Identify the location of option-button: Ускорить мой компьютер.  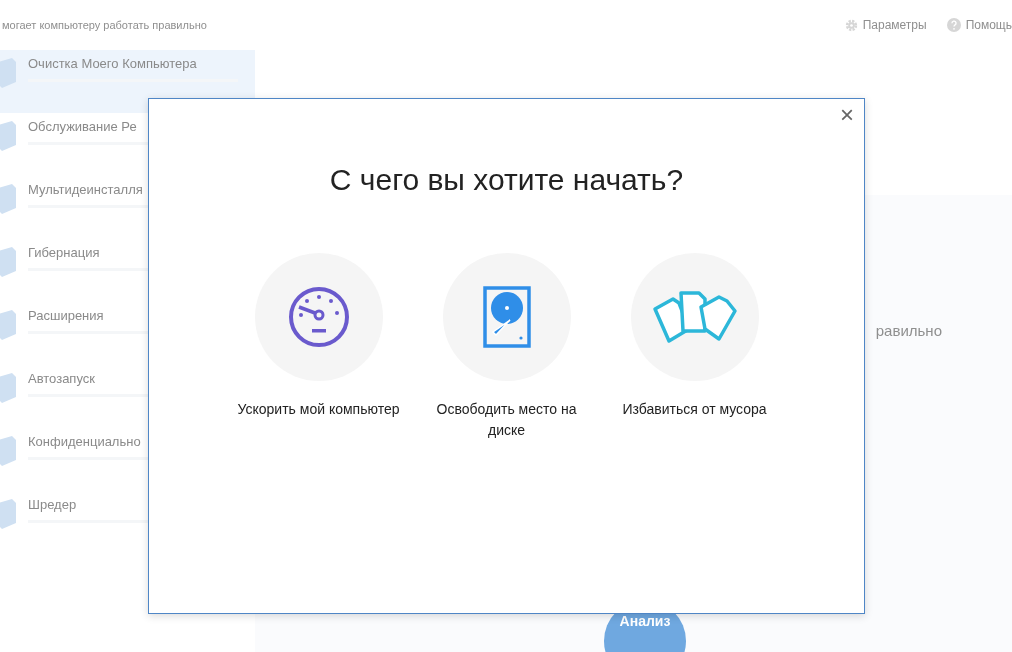
(318, 347).